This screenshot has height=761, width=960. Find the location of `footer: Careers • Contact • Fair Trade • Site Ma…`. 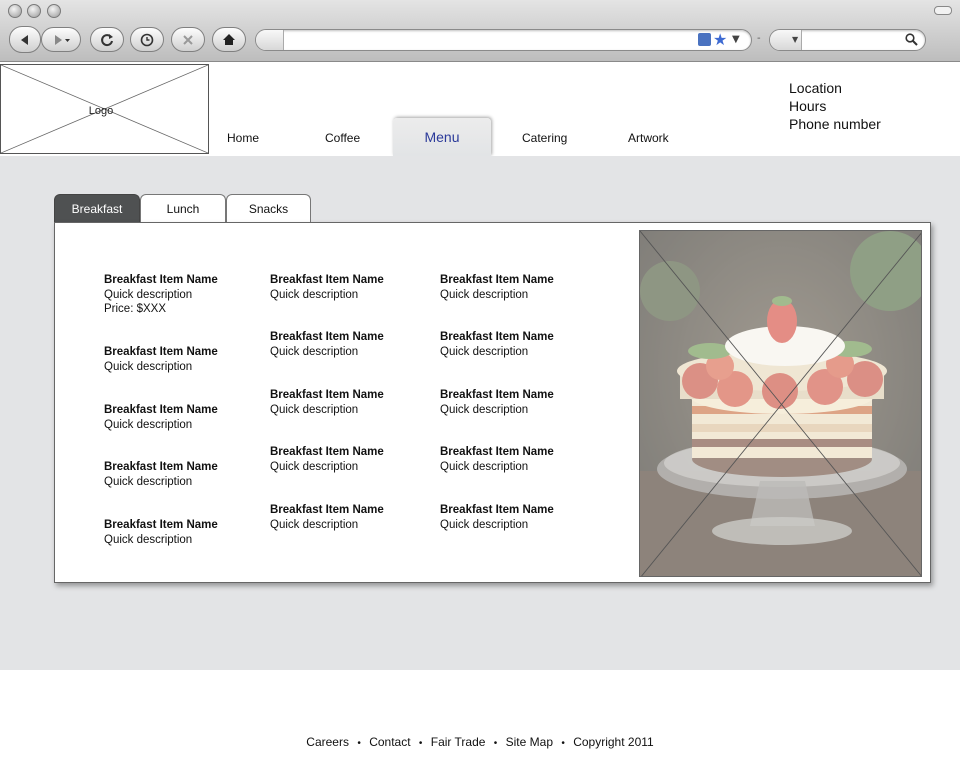

footer: Careers • Contact • Fair Trade • Site Ma… is located at coordinates (480, 715).